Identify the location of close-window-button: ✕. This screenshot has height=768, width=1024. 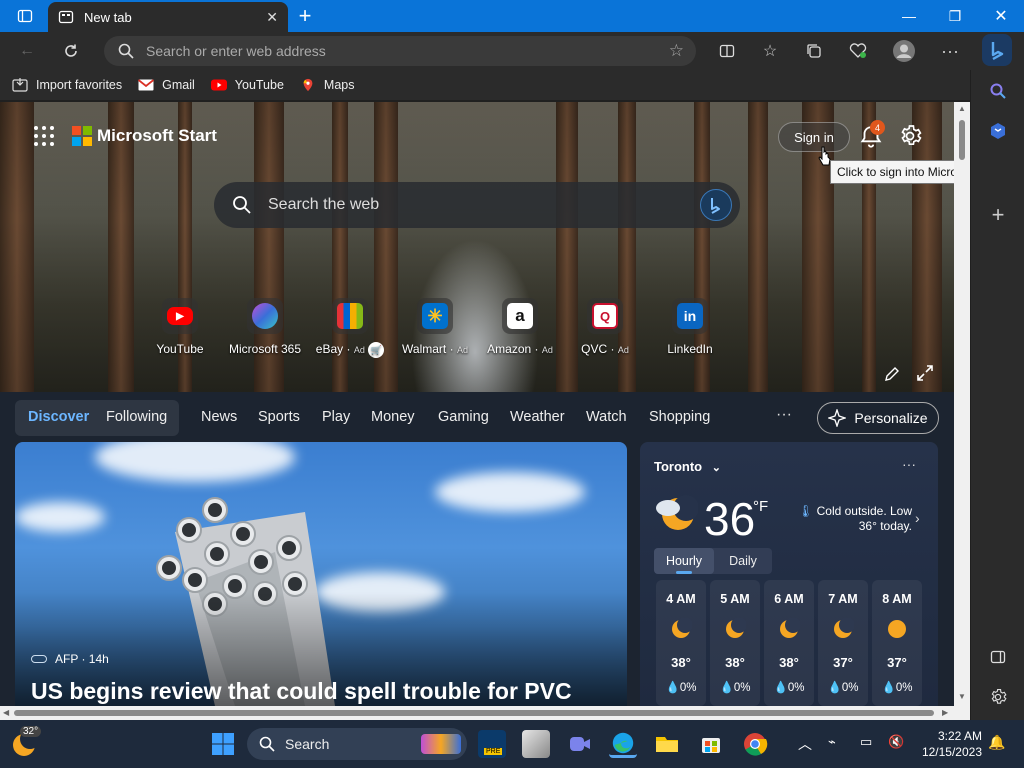
(1001, 16).